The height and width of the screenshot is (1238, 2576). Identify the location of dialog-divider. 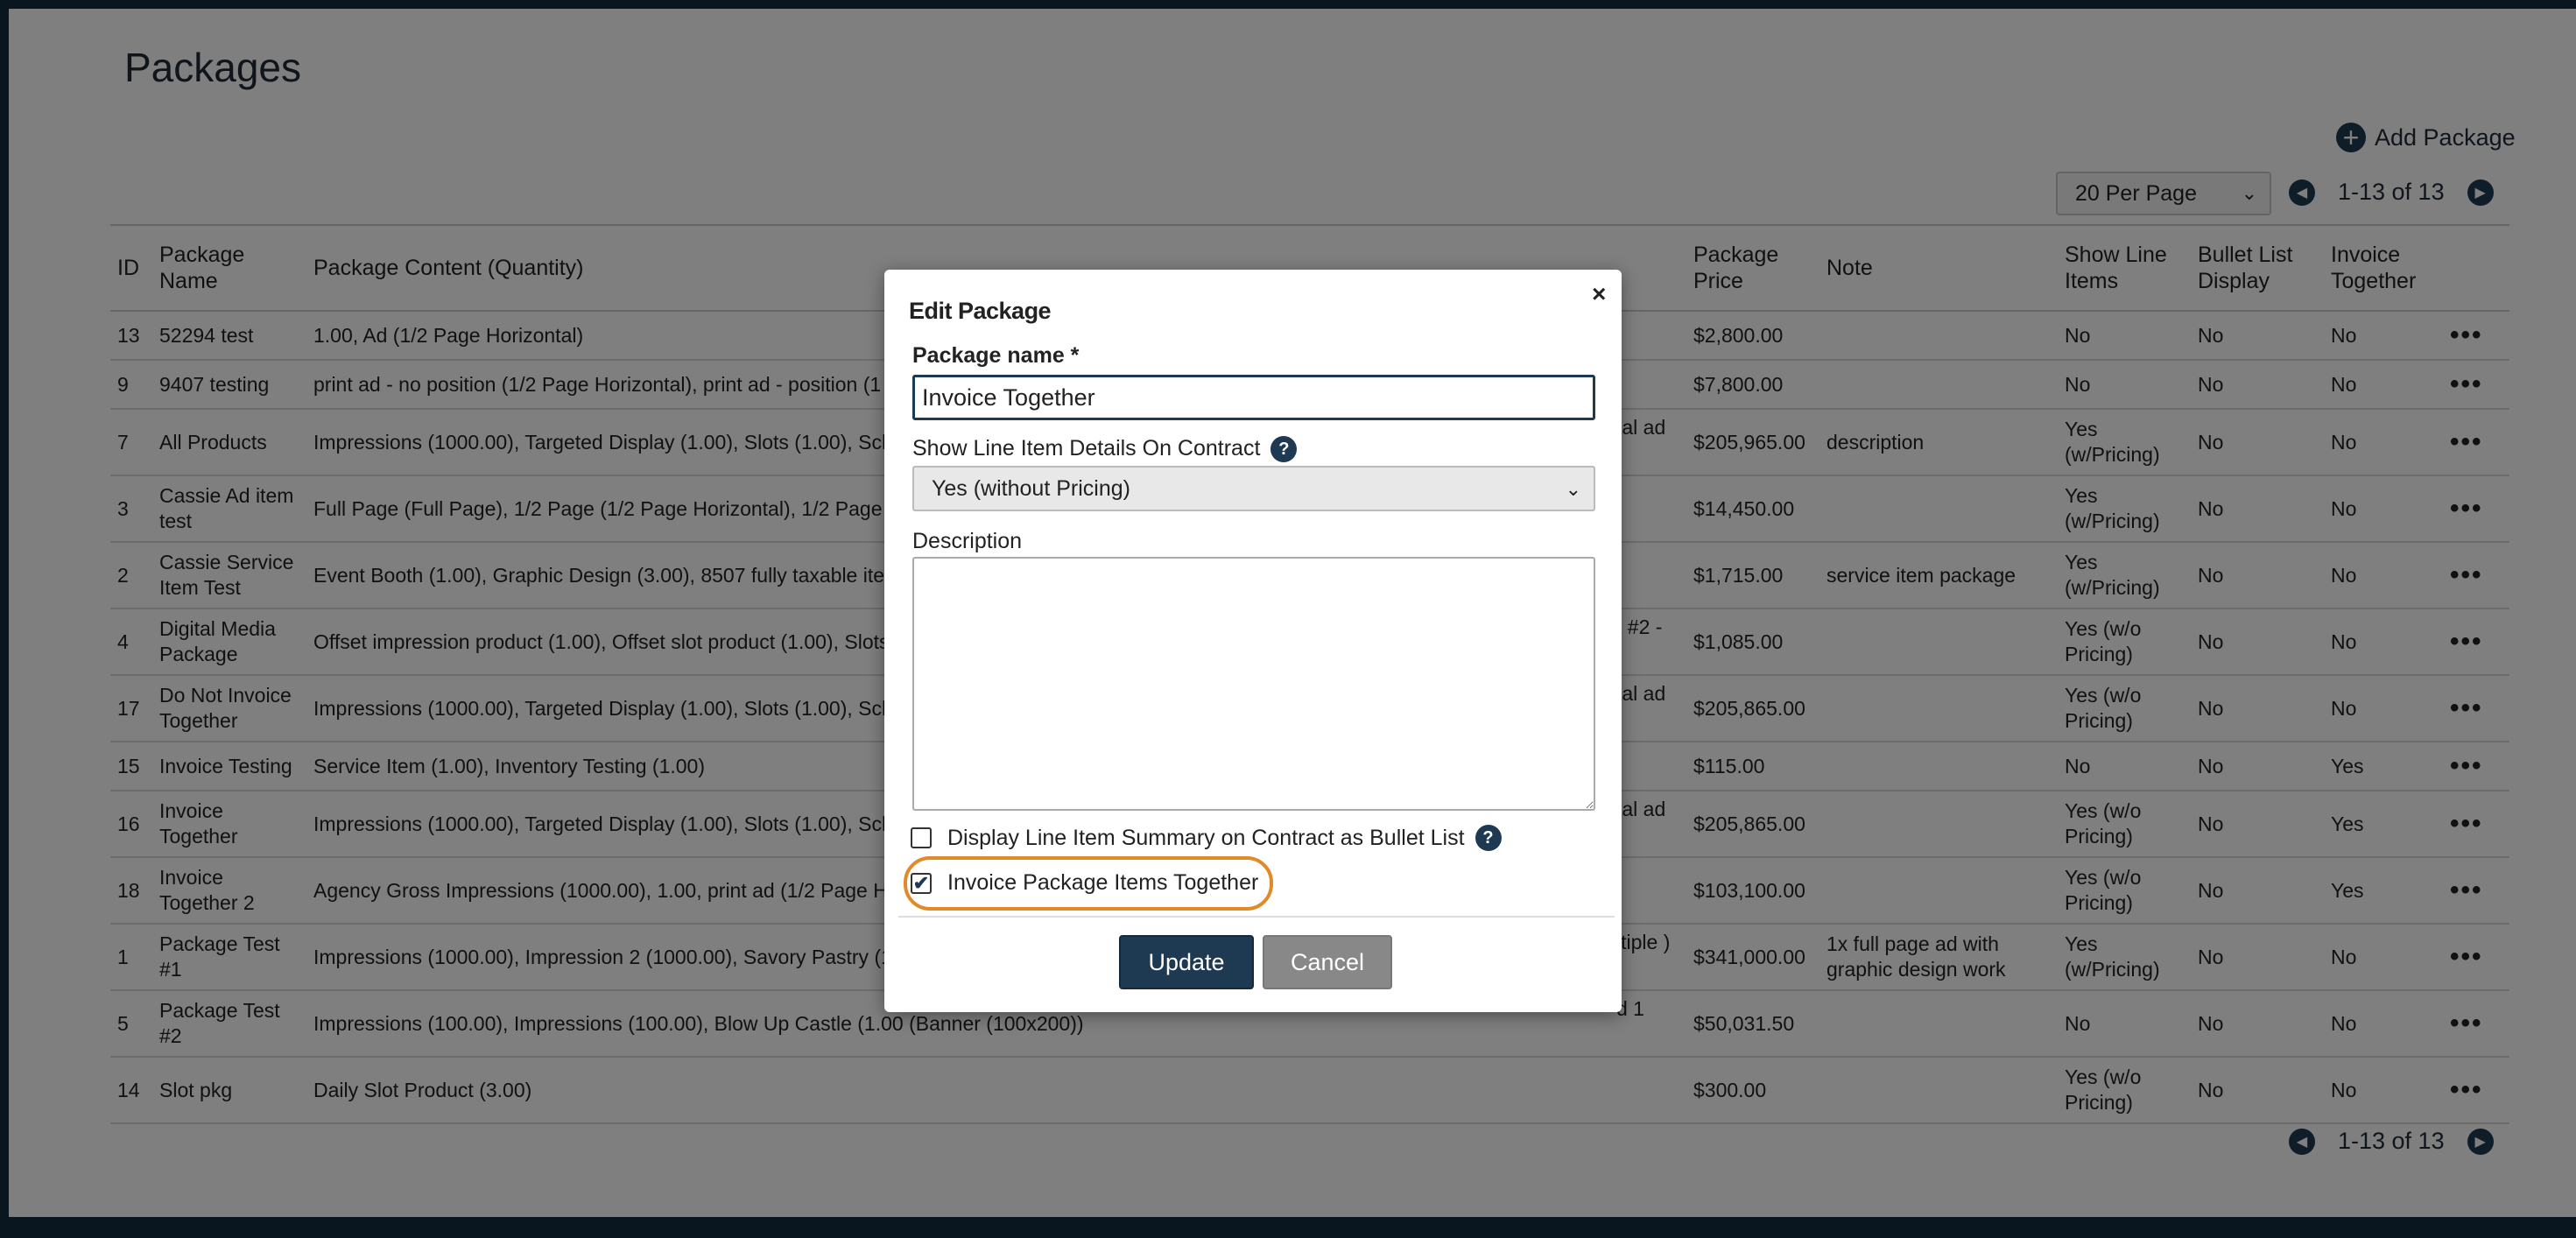
(1256, 917).